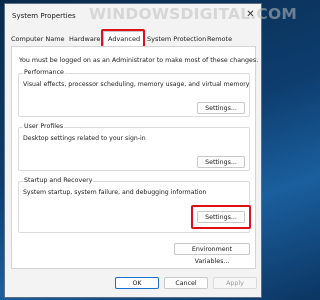  I want to click on window-title: System Properties, so click(44, 16).